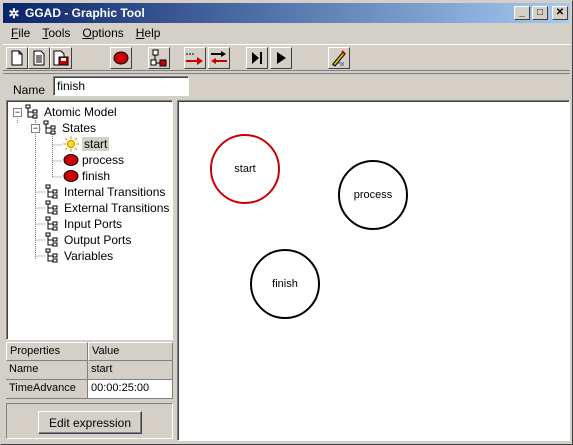  What do you see at coordinates (85, 13) in the screenshot?
I see `window-title: GGAD - Graphic Tool` at bounding box center [85, 13].